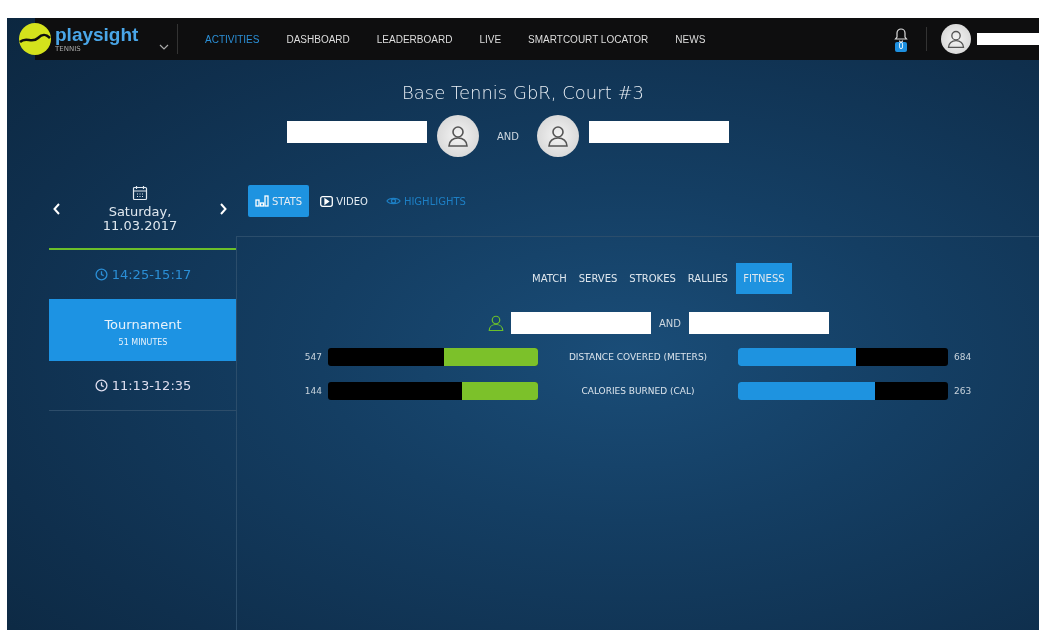  Describe the element at coordinates (143, 342) in the screenshot. I see `activity-duration: 51 MINUTES` at that location.